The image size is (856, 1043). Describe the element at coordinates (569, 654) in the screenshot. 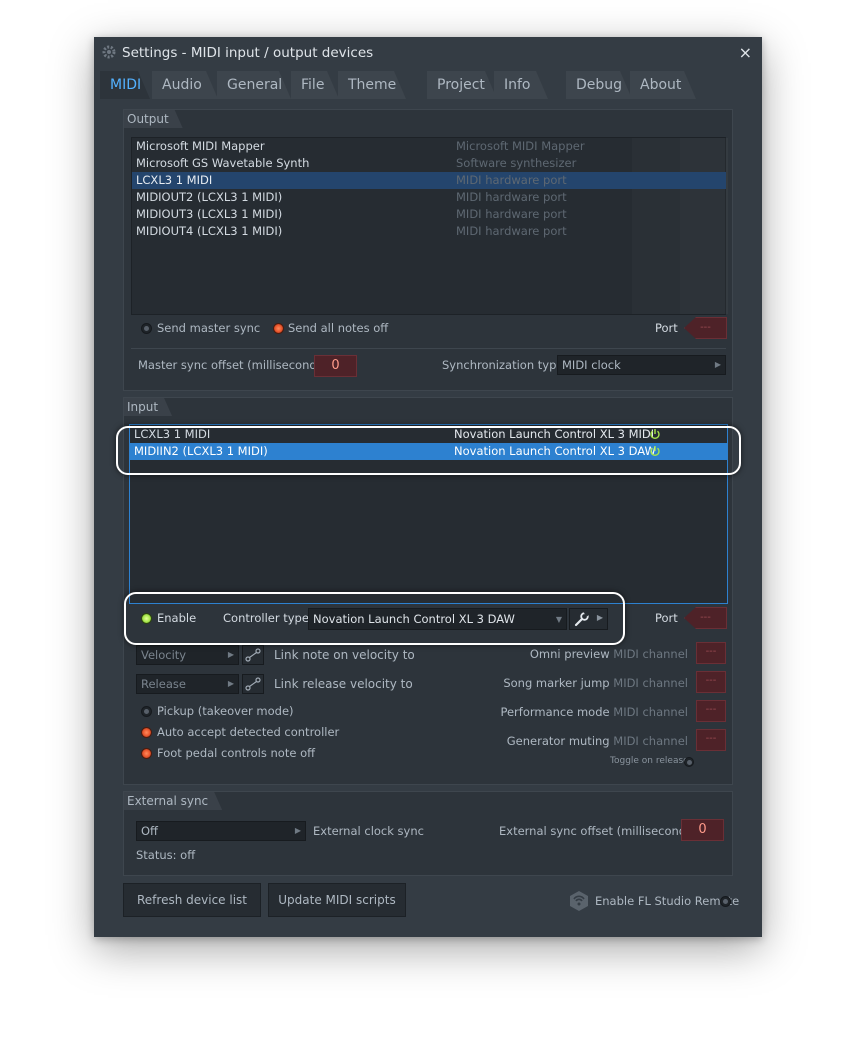

I see `omni-preview-label: Omni preview` at that location.